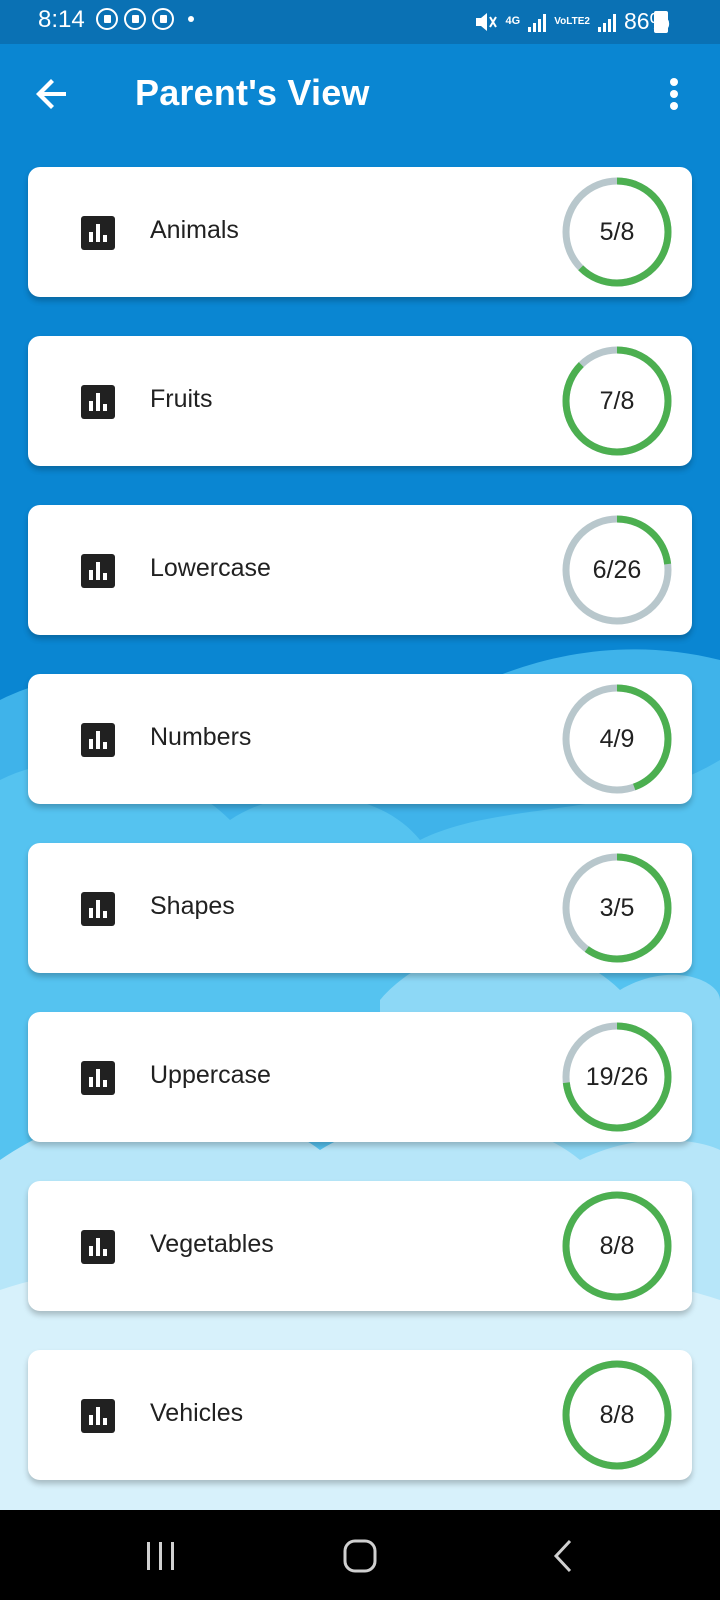 Image resolution: width=720 pixels, height=1600 pixels. Describe the element at coordinates (163, 19) in the screenshot. I see `whatsapp-icon` at that location.